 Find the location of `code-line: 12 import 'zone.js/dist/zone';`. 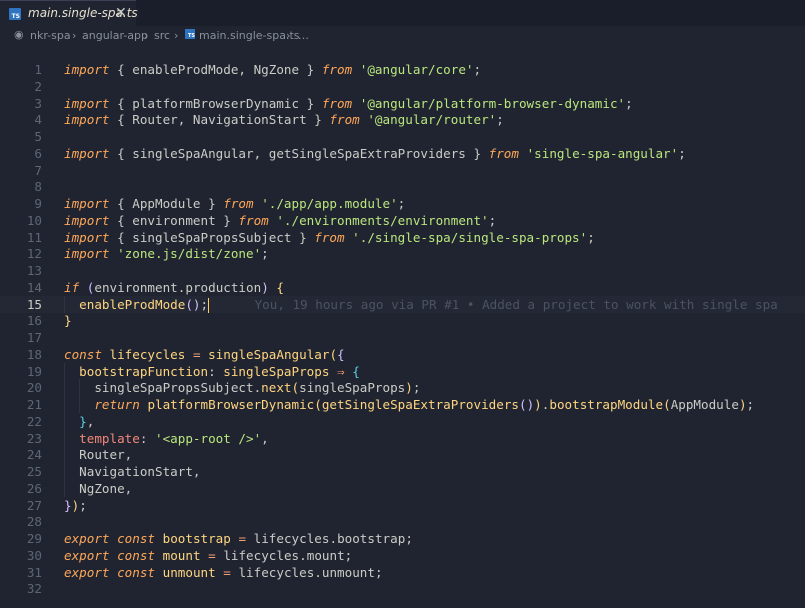

code-line: 12 import 'zone.js/dist/zone'; is located at coordinates (402, 253).